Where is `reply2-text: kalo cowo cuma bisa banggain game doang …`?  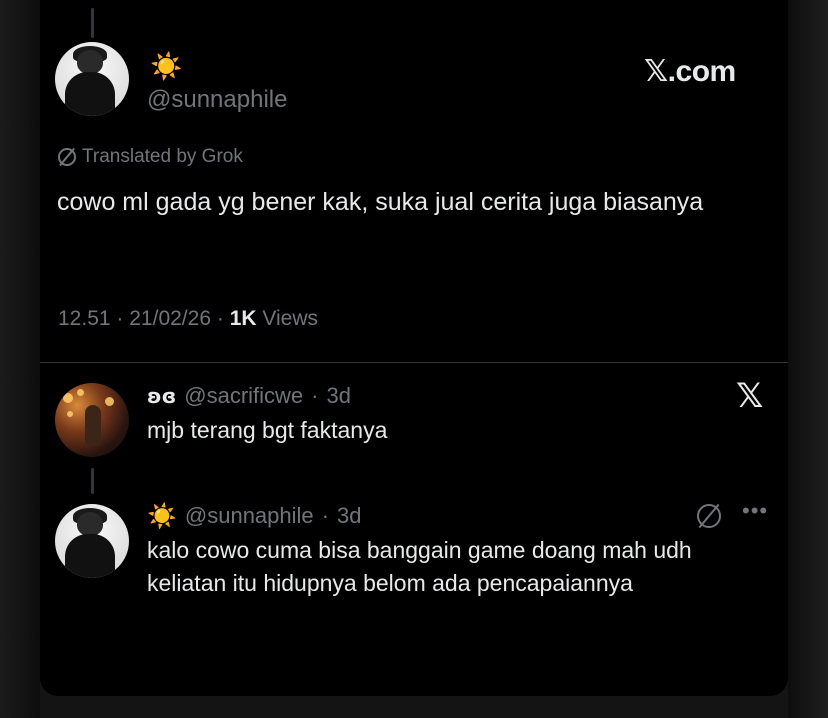
reply2-text: kalo cowo cuma bisa banggain game doang … is located at coordinates (419, 566).